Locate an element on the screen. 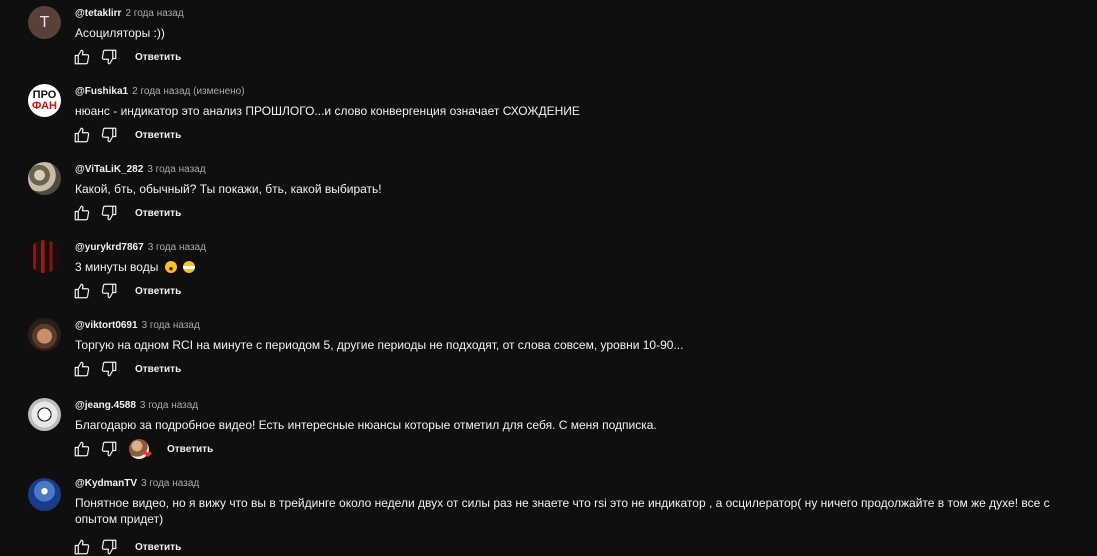 Image resolution: width=1097 pixels, height=556 pixels. comment-text: Асоциляторы :)) is located at coordinates (120, 33).